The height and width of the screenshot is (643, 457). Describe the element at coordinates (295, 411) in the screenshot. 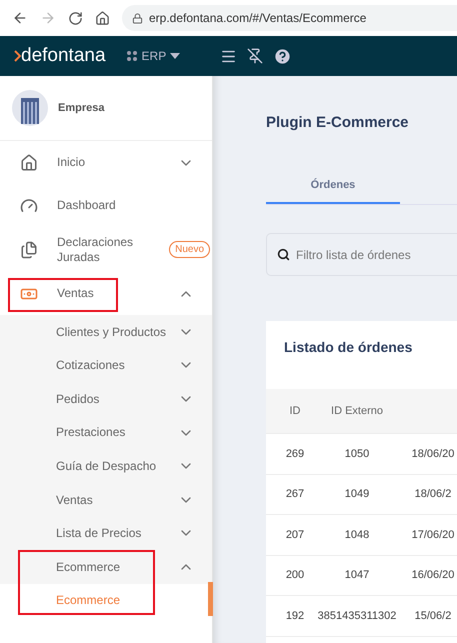

I see `column-header: ID` at that location.